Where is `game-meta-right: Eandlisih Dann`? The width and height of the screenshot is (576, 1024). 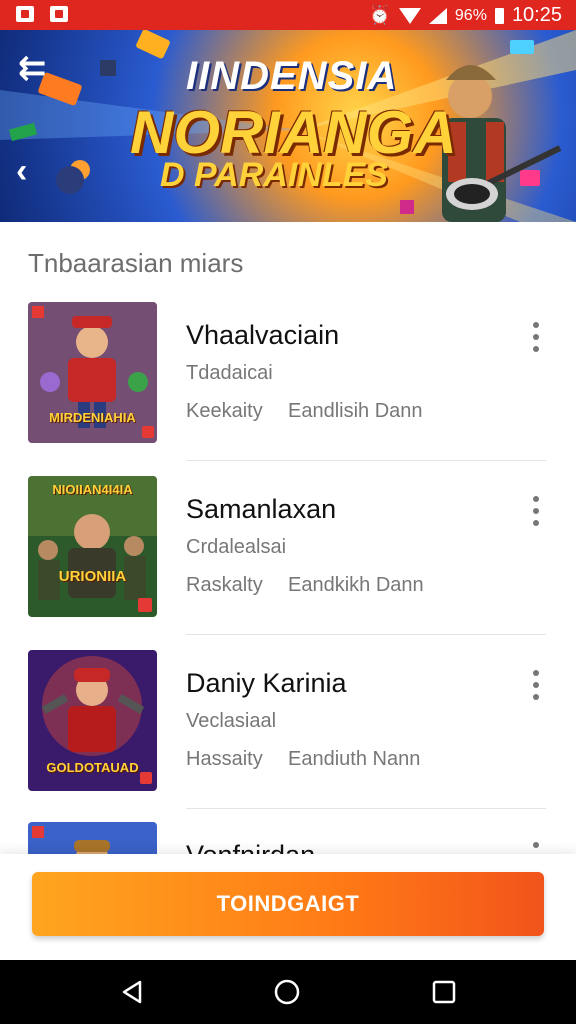
game-meta-right: Eandlisih Dann is located at coordinates (355, 411).